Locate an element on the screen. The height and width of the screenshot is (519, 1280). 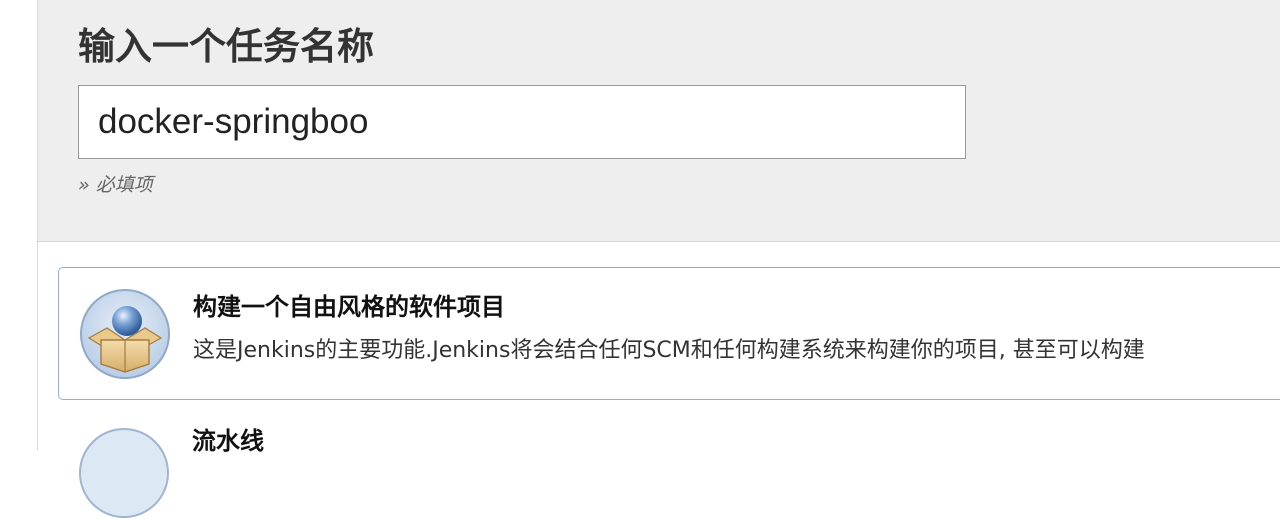
item-name-input is located at coordinates (522, 122).